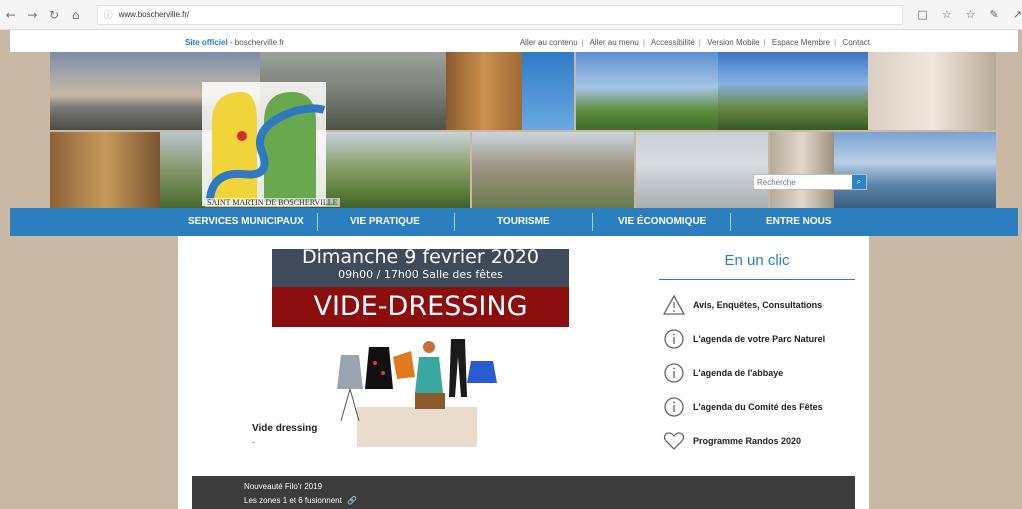 The height and width of the screenshot is (509, 1022). Describe the element at coordinates (206, 42) in the screenshot. I see `site-label: Site officiel` at that location.